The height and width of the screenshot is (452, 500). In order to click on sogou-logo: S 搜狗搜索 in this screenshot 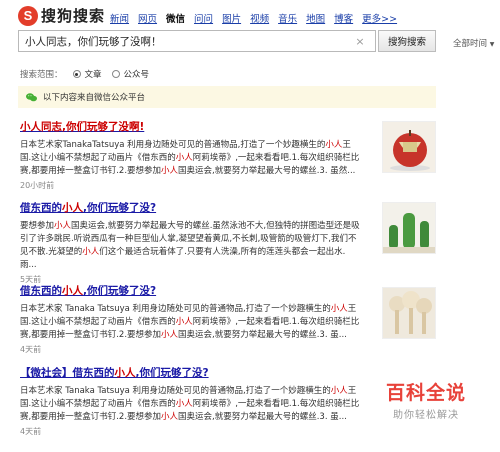, I will do `click(61, 15)`.